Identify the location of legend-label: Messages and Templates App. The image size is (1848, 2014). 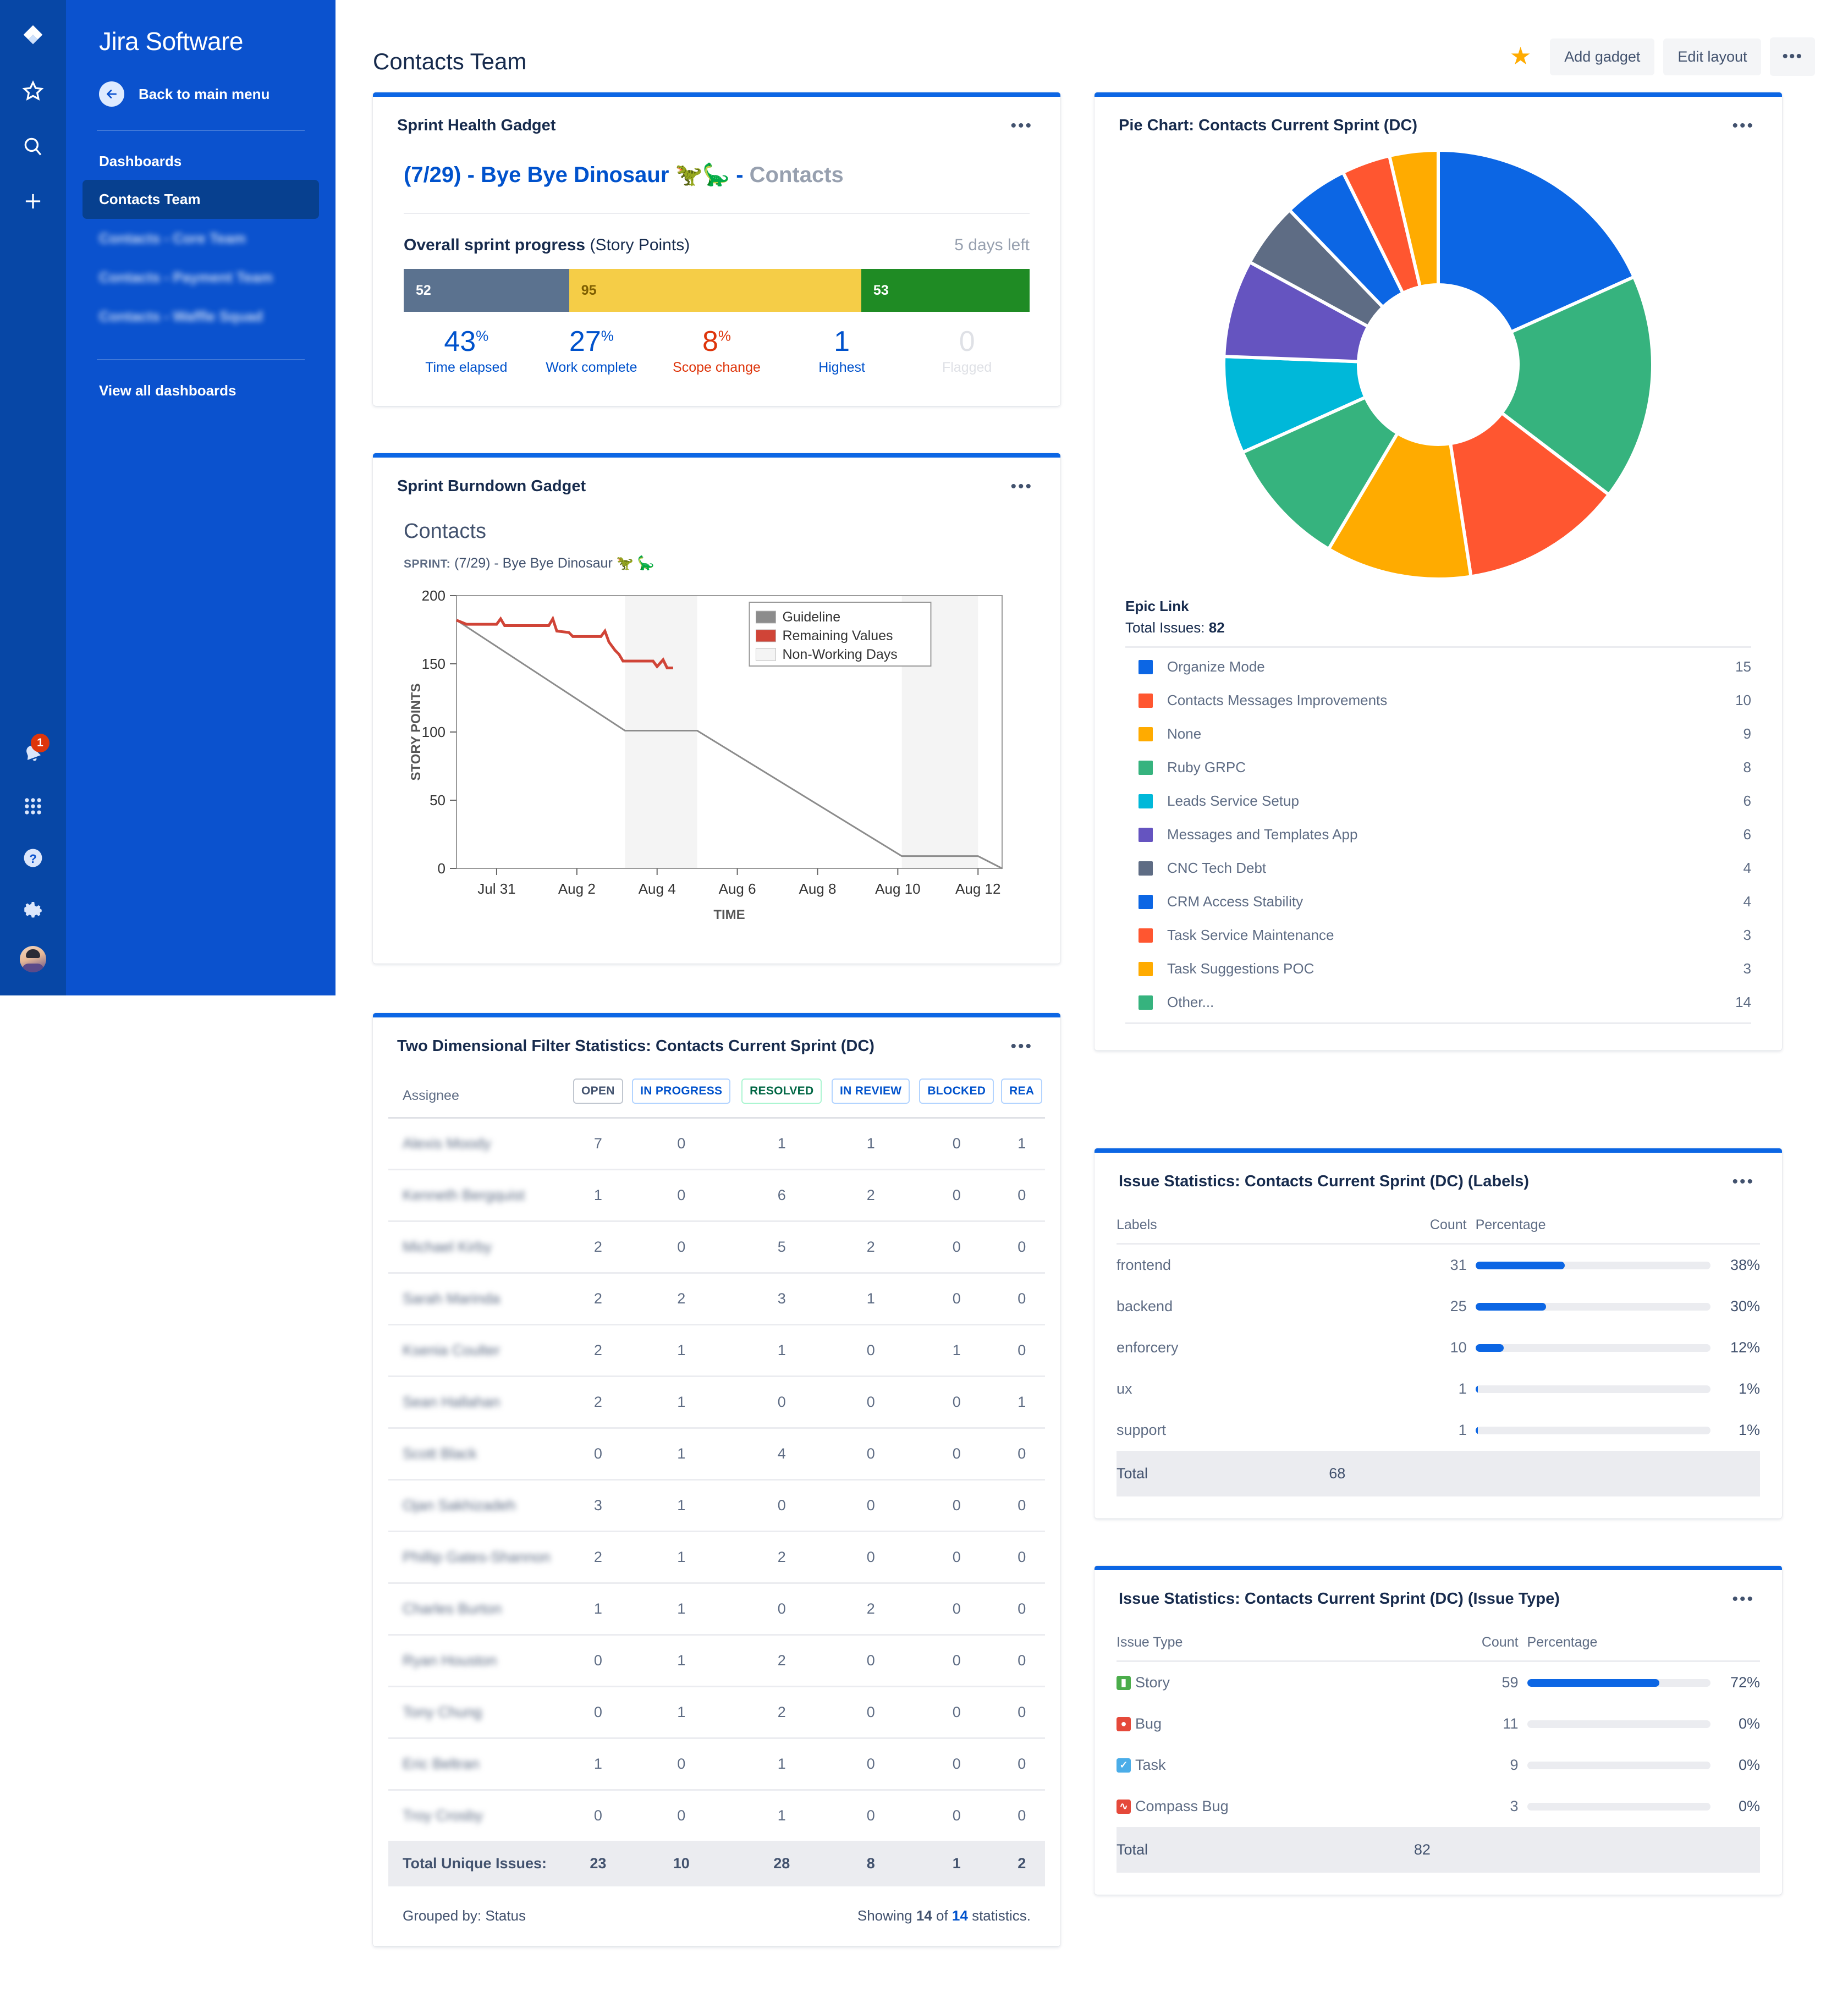
(1456, 834).